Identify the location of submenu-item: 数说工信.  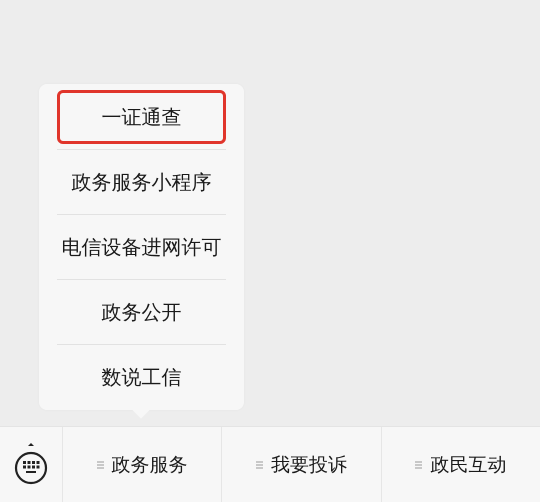
(141, 377).